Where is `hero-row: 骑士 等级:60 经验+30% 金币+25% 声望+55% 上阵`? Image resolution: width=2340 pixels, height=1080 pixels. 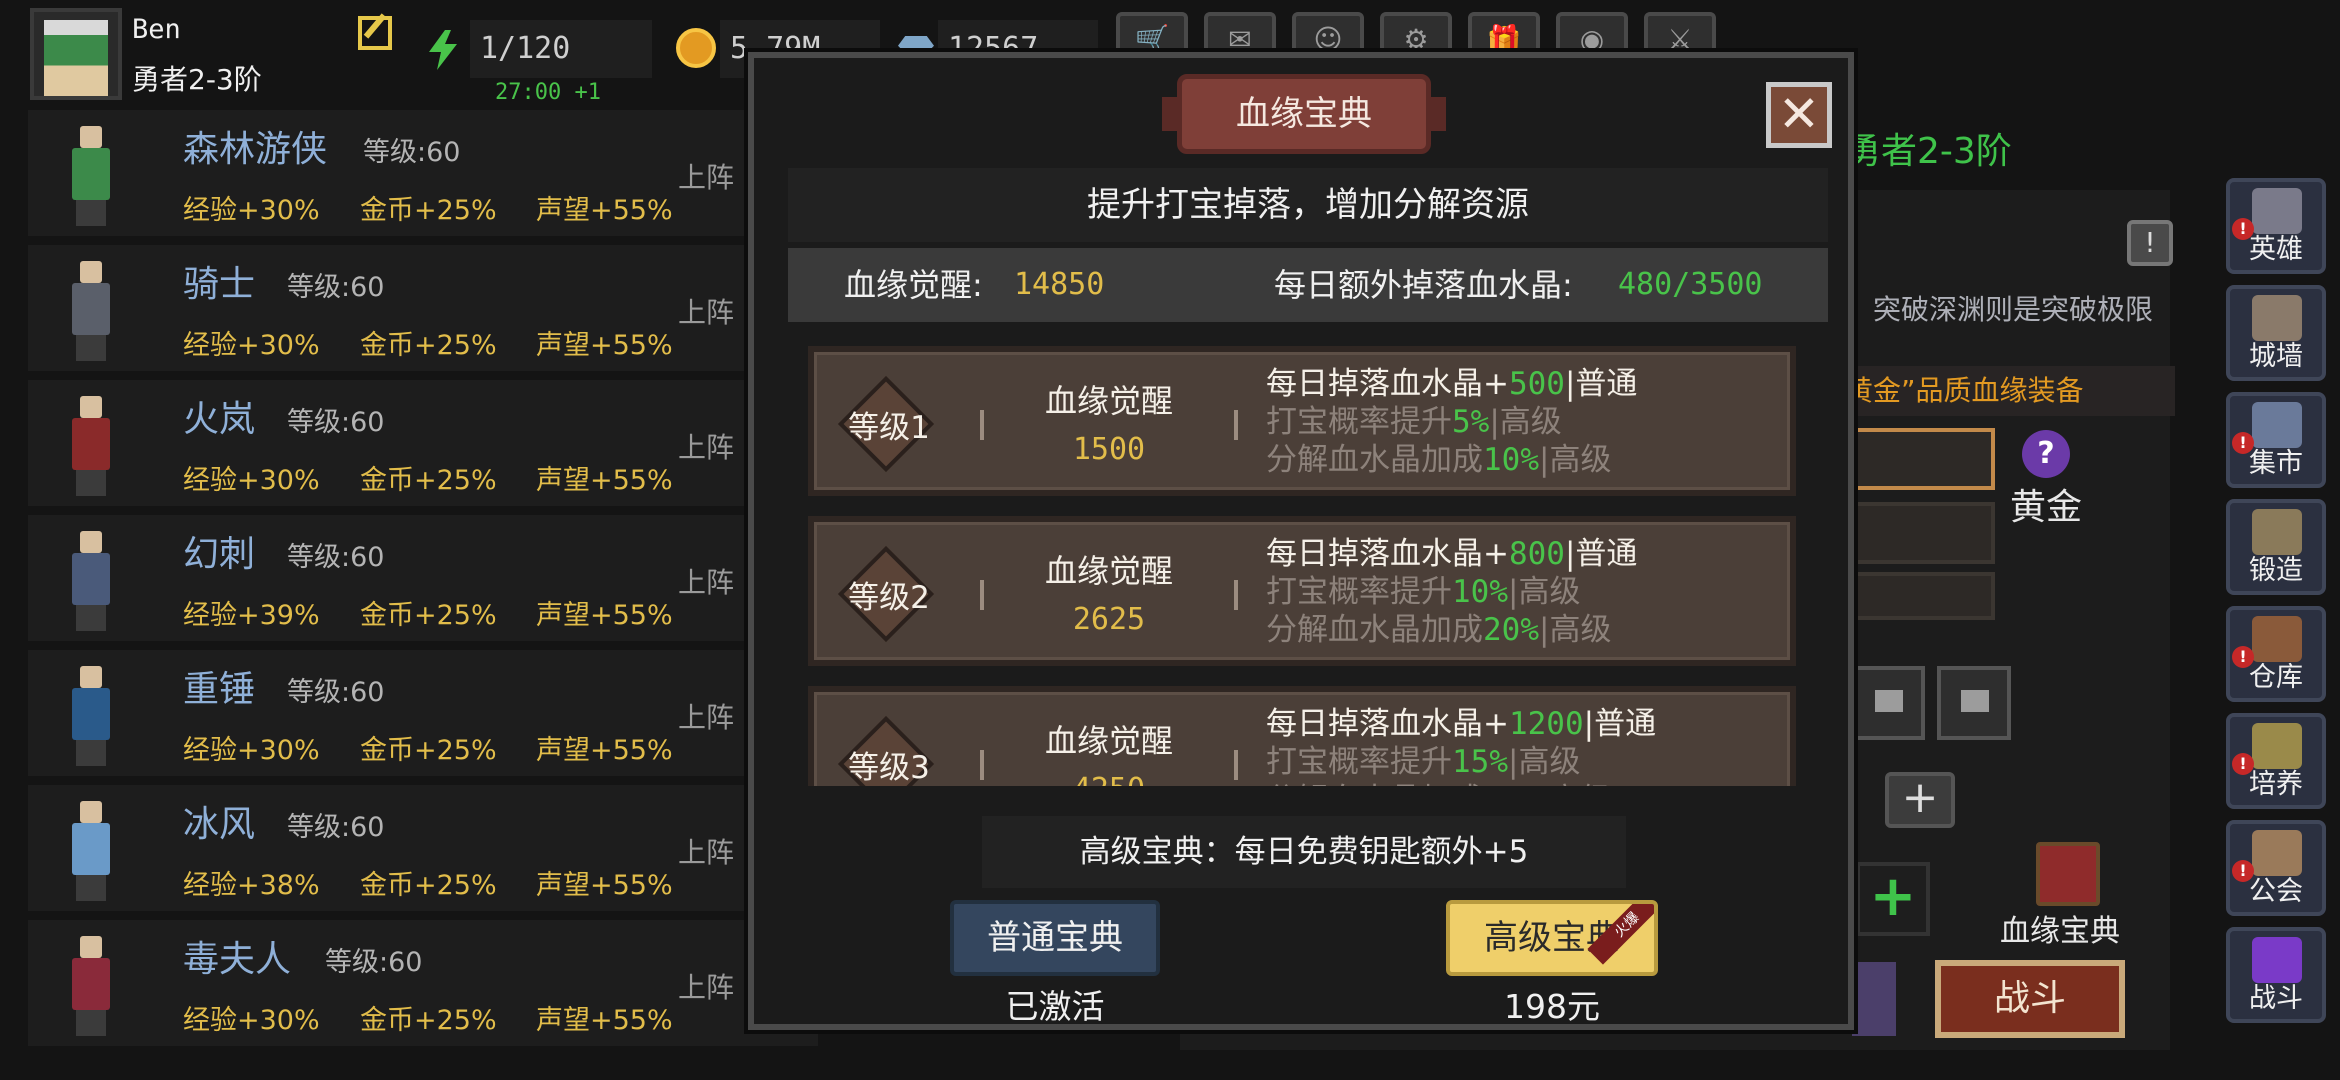
hero-row: 骑士 等级:60 经验+30% 金币+25% 声望+55% 上阵 is located at coordinates (423, 310).